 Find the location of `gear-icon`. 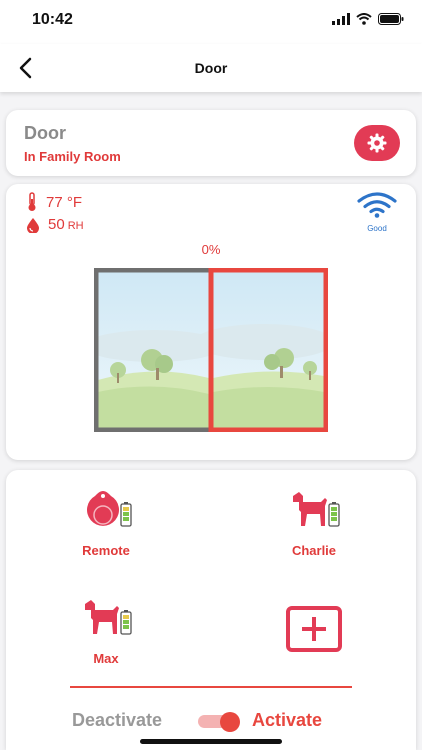

gear-icon is located at coordinates (377, 143).